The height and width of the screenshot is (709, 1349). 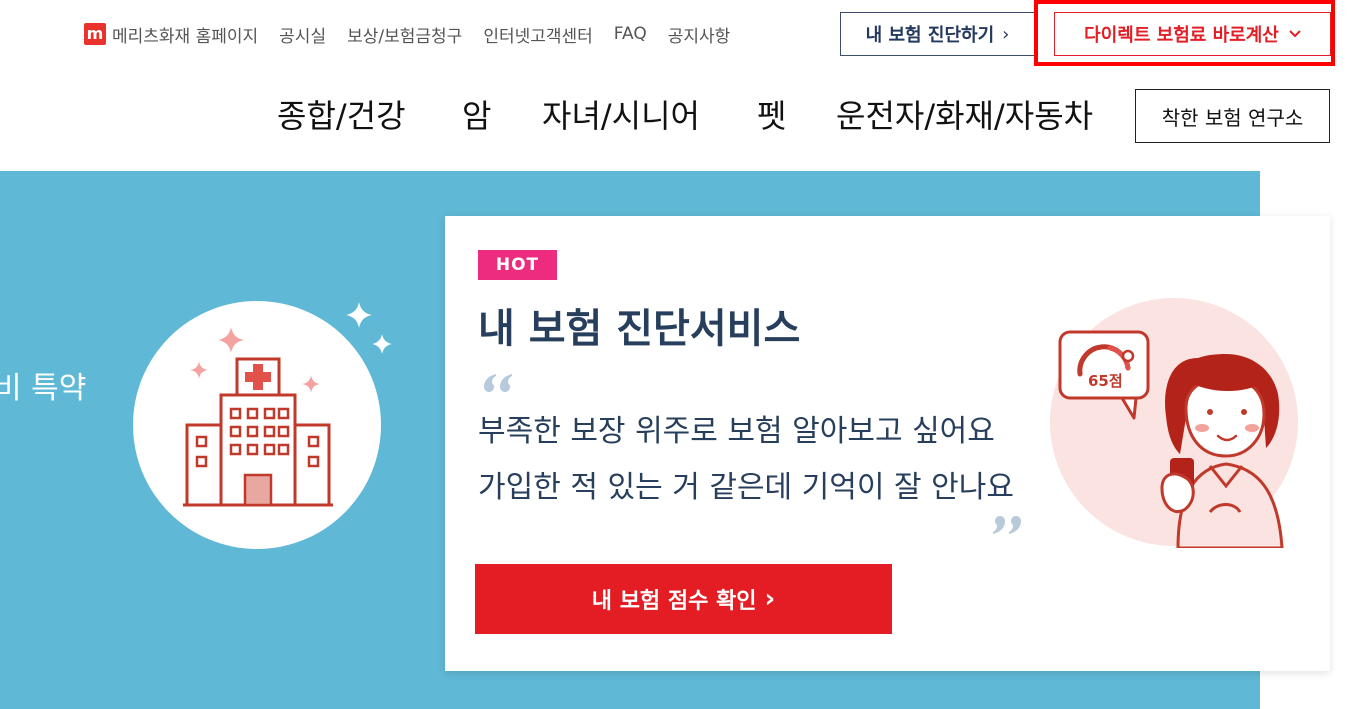 I want to click on direct-premium-calc-label: 다이렉트 보험료 바로계산, so click(x=1181, y=35).